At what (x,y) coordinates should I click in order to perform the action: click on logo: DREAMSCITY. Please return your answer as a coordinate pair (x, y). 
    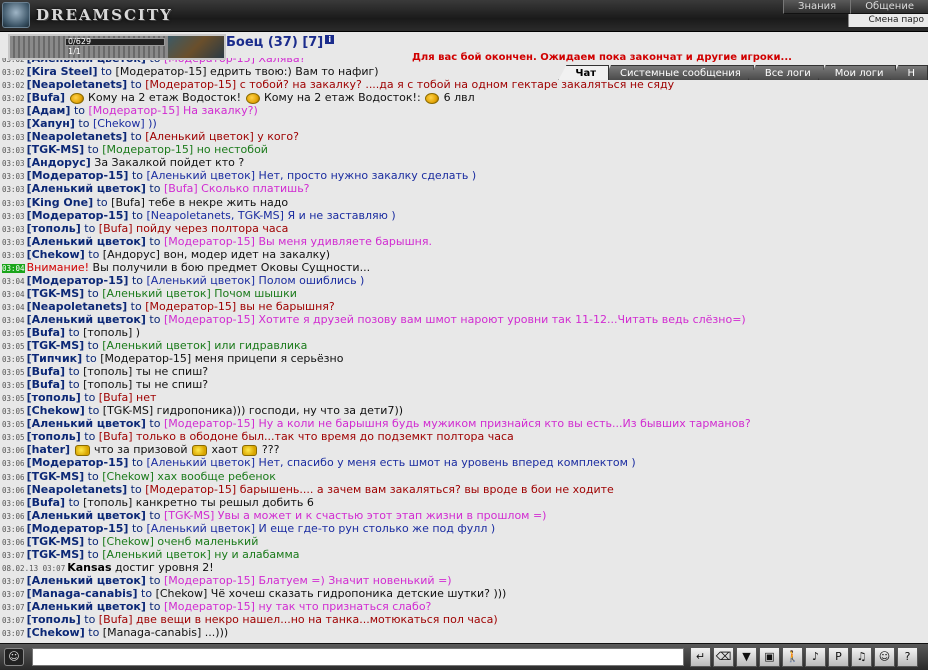
    Looking at the image, I should click on (102, 15).